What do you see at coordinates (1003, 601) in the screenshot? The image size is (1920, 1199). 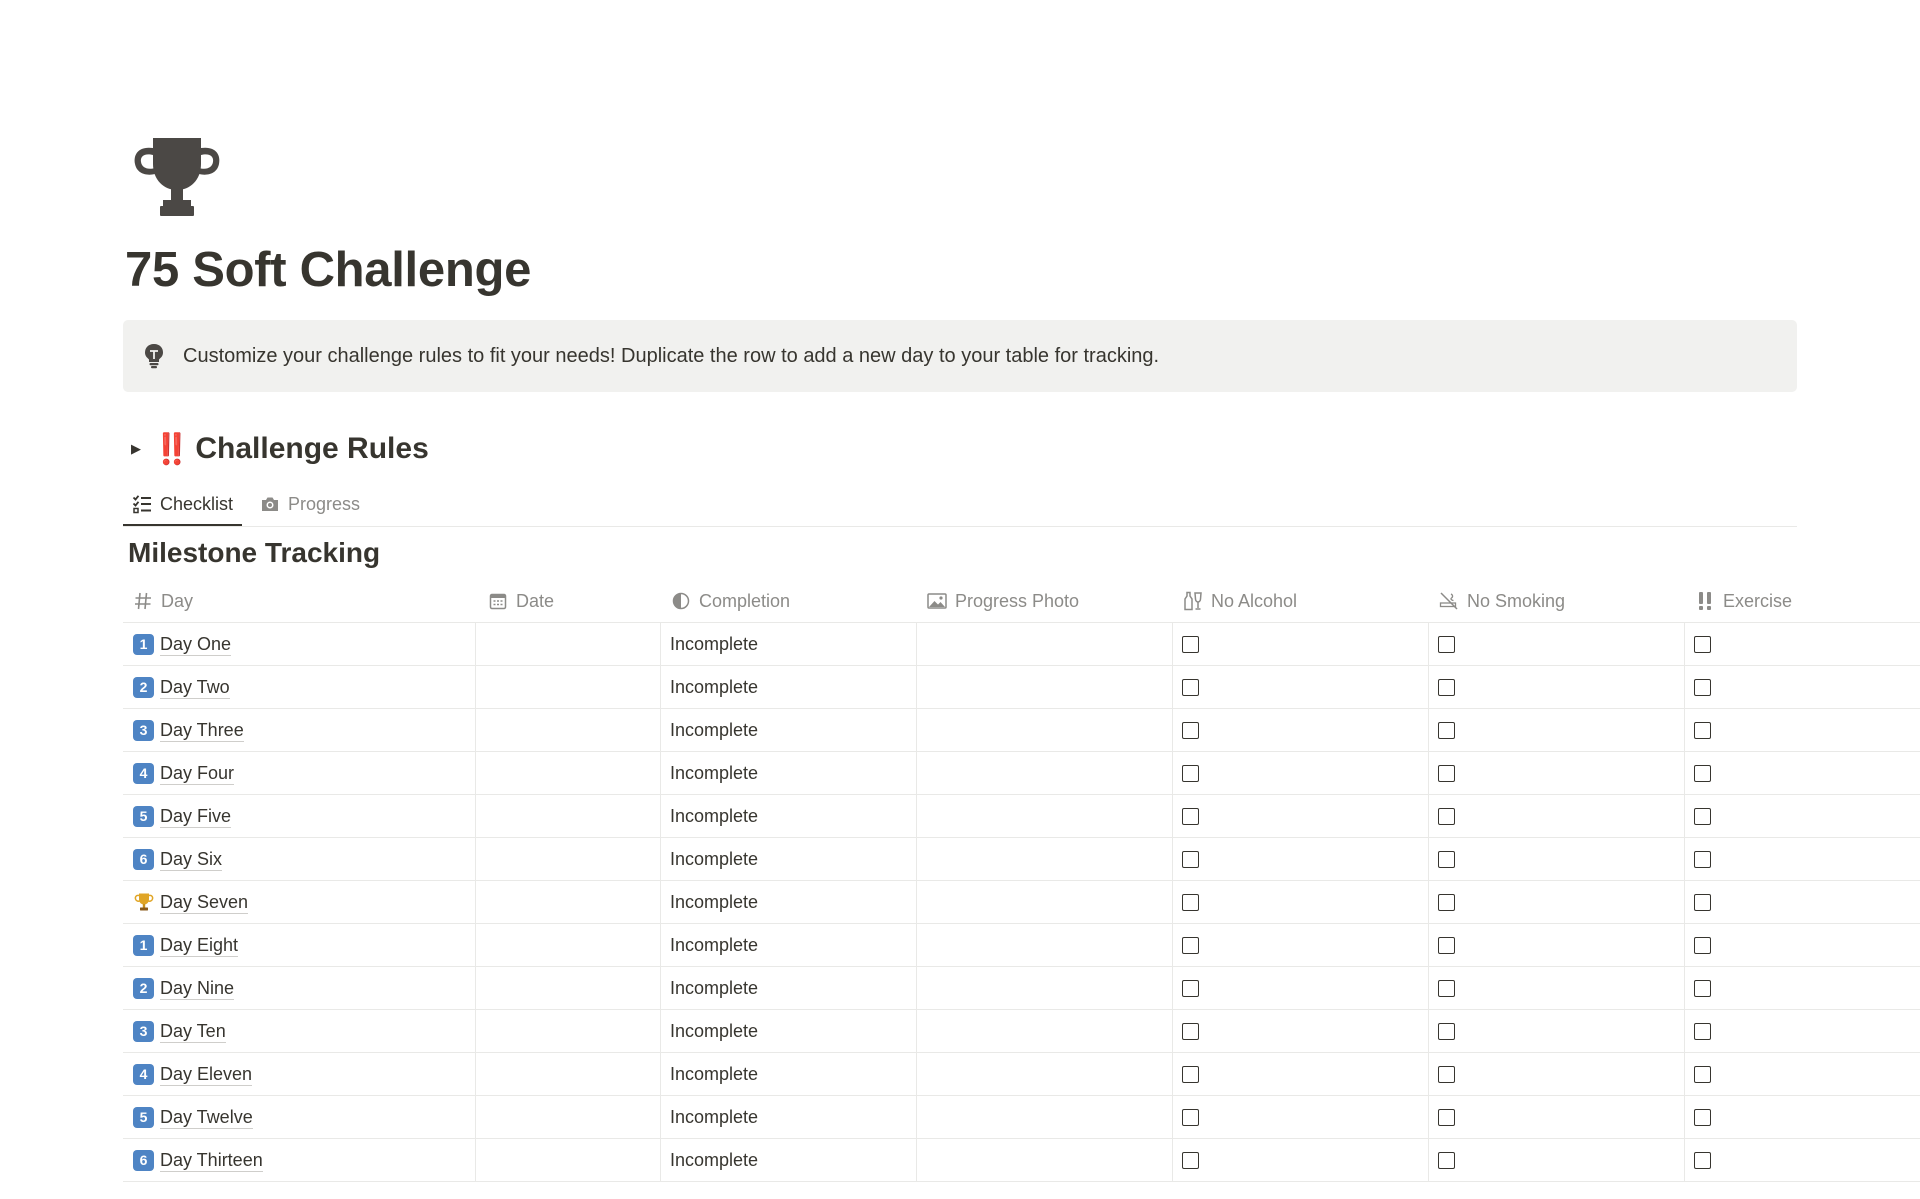 I see `column-header-progress-photo: Progress Photo` at bounding box center [1003, 601].